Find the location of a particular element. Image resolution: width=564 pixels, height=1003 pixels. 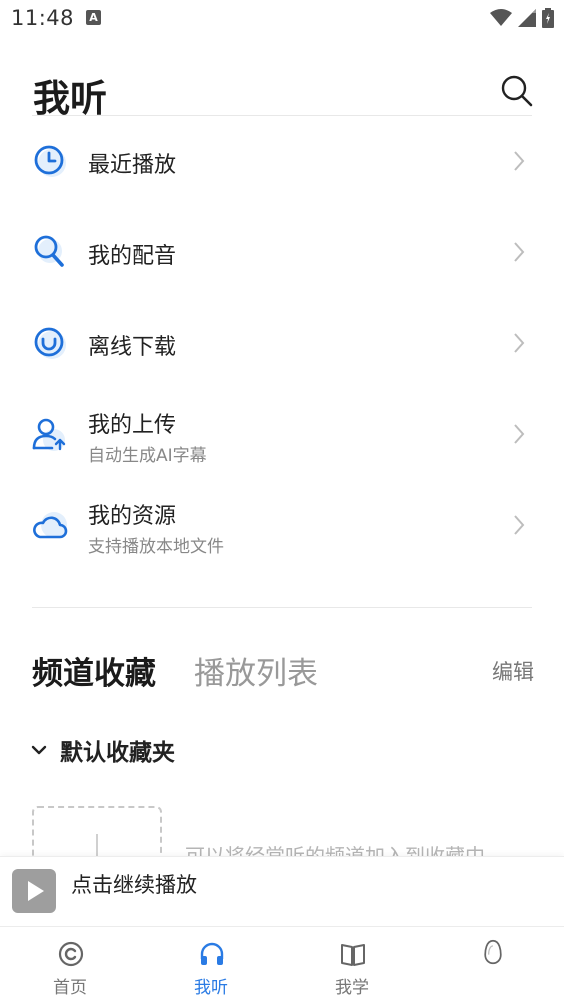

home-disc-icon is located at coordinates (71, 954).